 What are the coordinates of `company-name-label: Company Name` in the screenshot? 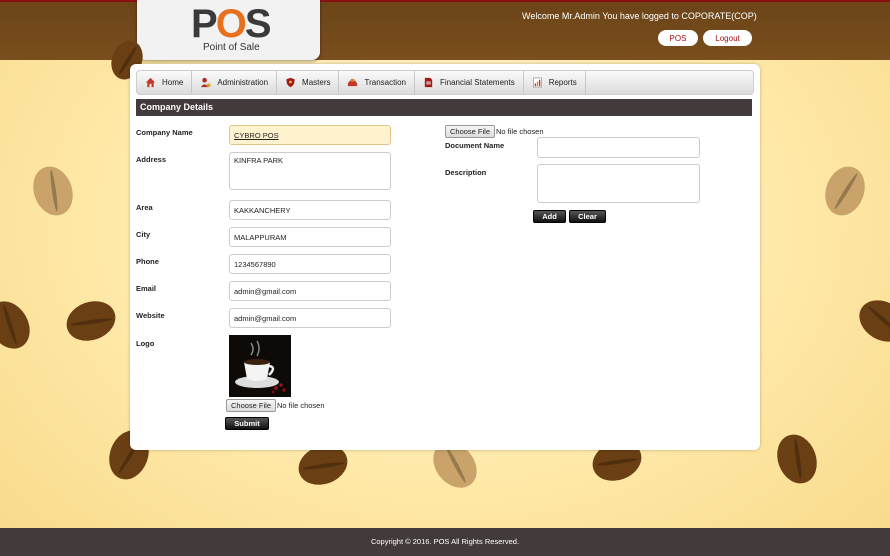 It's located at (164, 132).